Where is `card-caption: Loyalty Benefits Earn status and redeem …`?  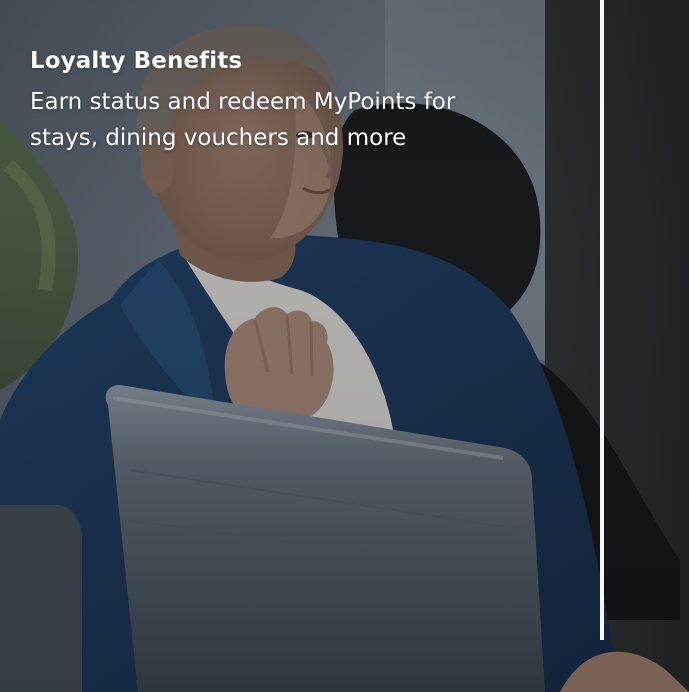
card-caption: Loyalty Benefits Earn status and redeem … is located at coordinates (300, 101).